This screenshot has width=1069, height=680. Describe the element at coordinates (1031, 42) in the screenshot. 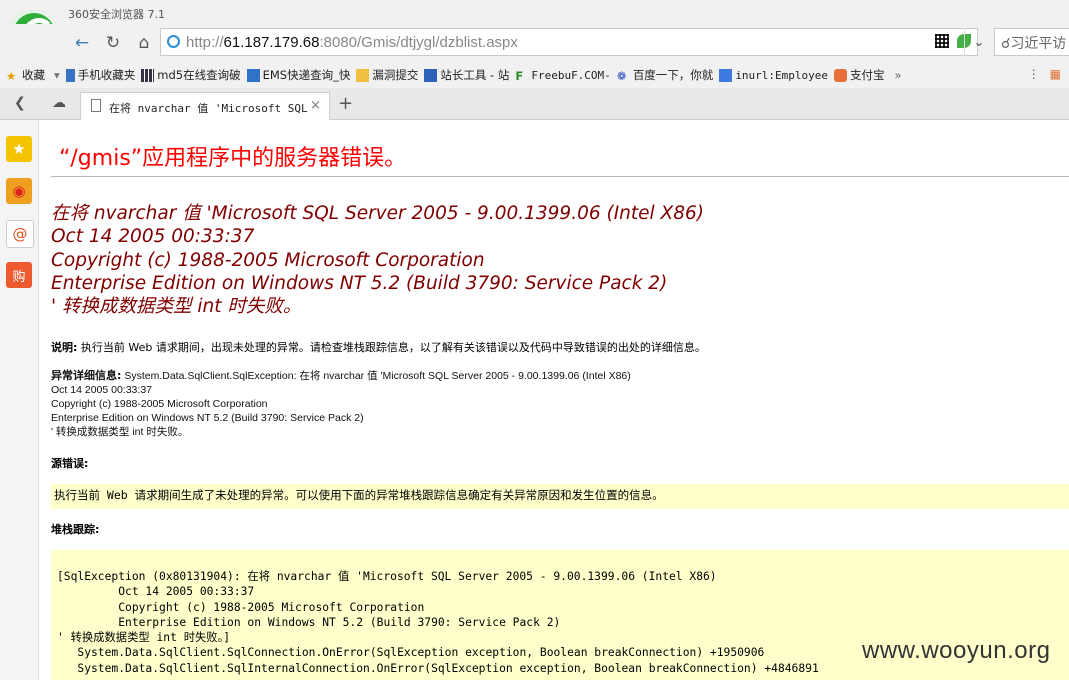

I see `search-input: ☌习近平访` at that location.